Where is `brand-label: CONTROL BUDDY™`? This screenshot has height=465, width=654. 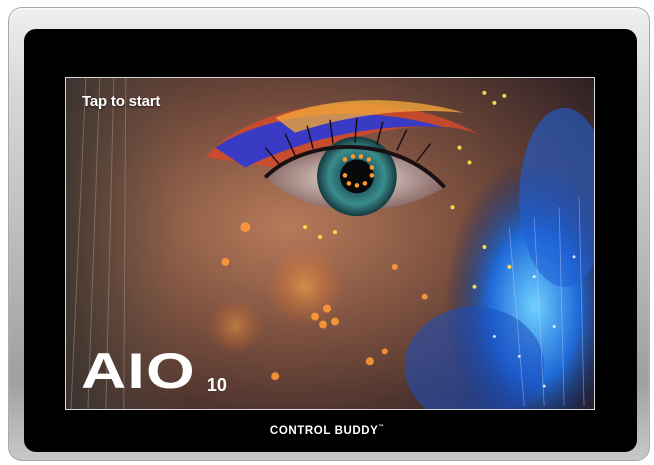
brand-label: CONTROL BUDDY™ is located at coordinates (327, 430).